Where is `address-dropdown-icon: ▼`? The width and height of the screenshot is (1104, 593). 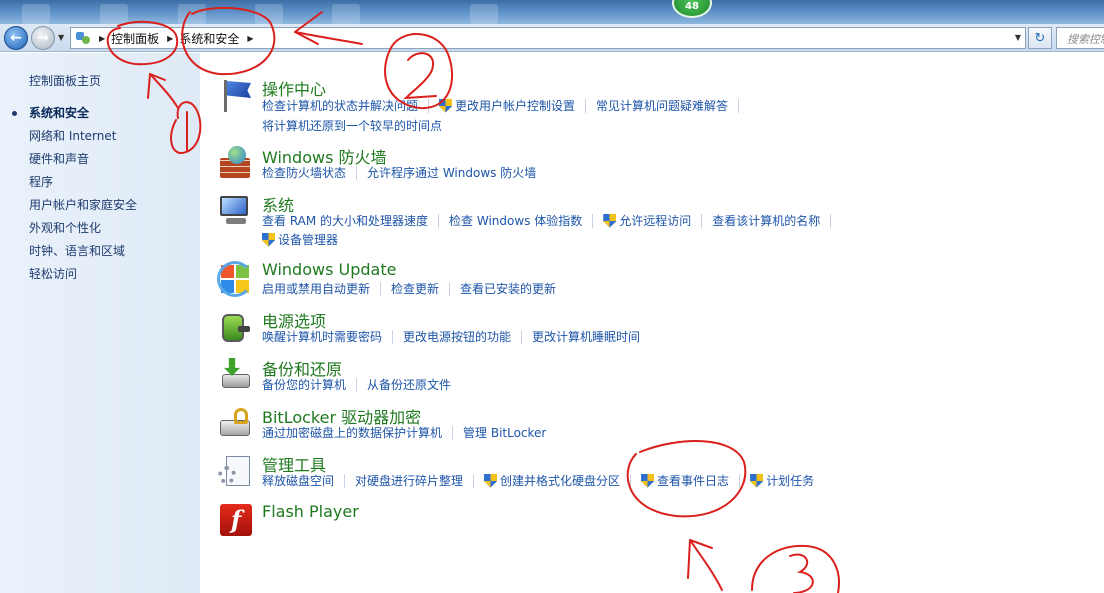 address-dropdown-icon: ▼ is located at coordinates (1018, 37).